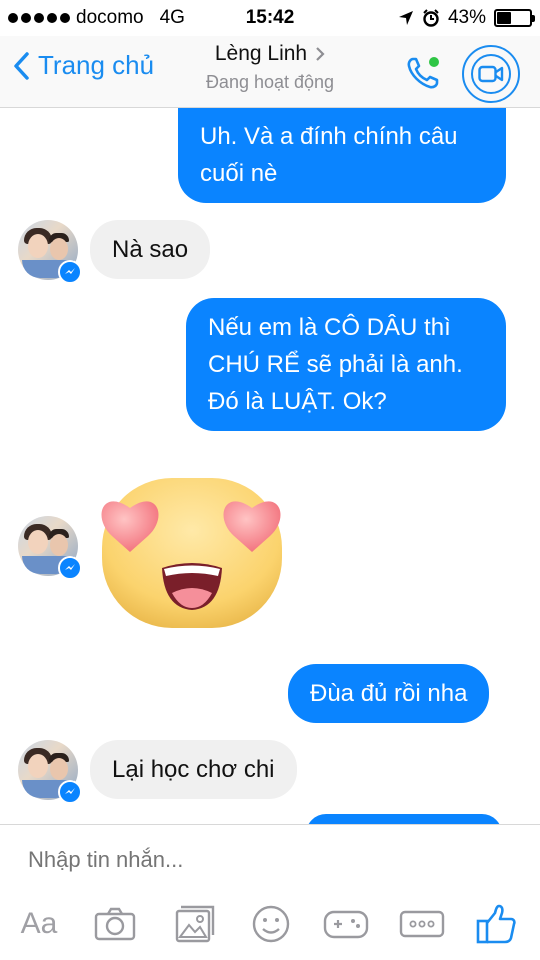  I want to click on message-composer: Aa, so click(270, 892).